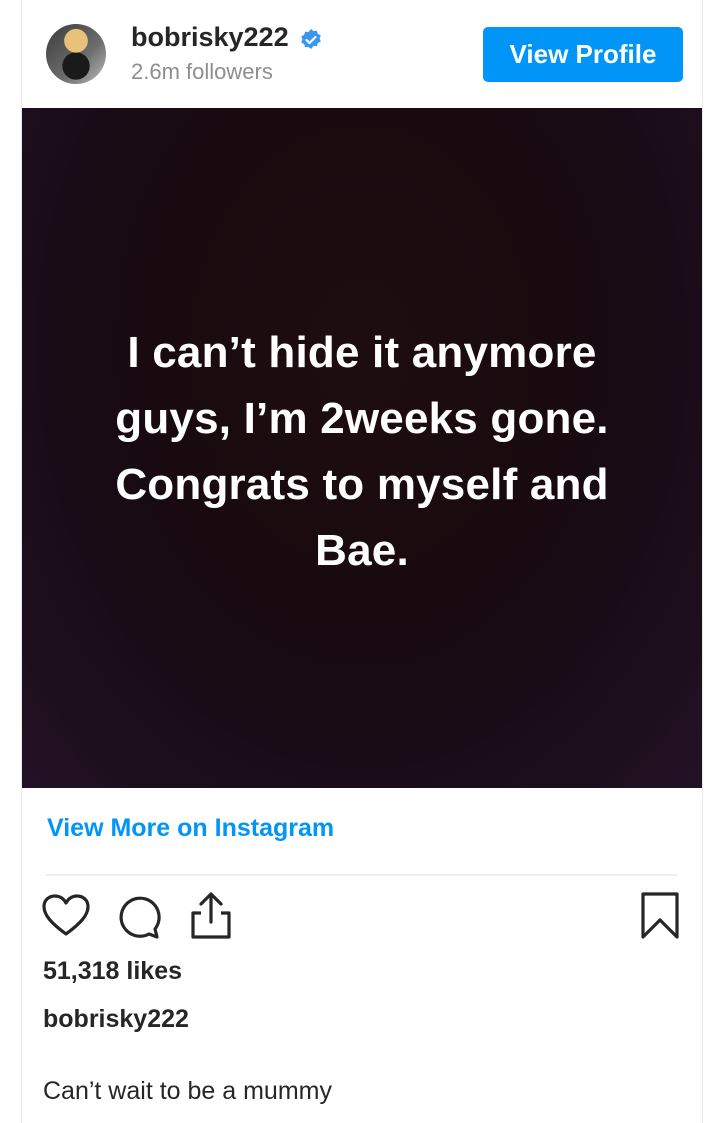  I want to click on post-image-text-line: Bae., so click(362, 550).